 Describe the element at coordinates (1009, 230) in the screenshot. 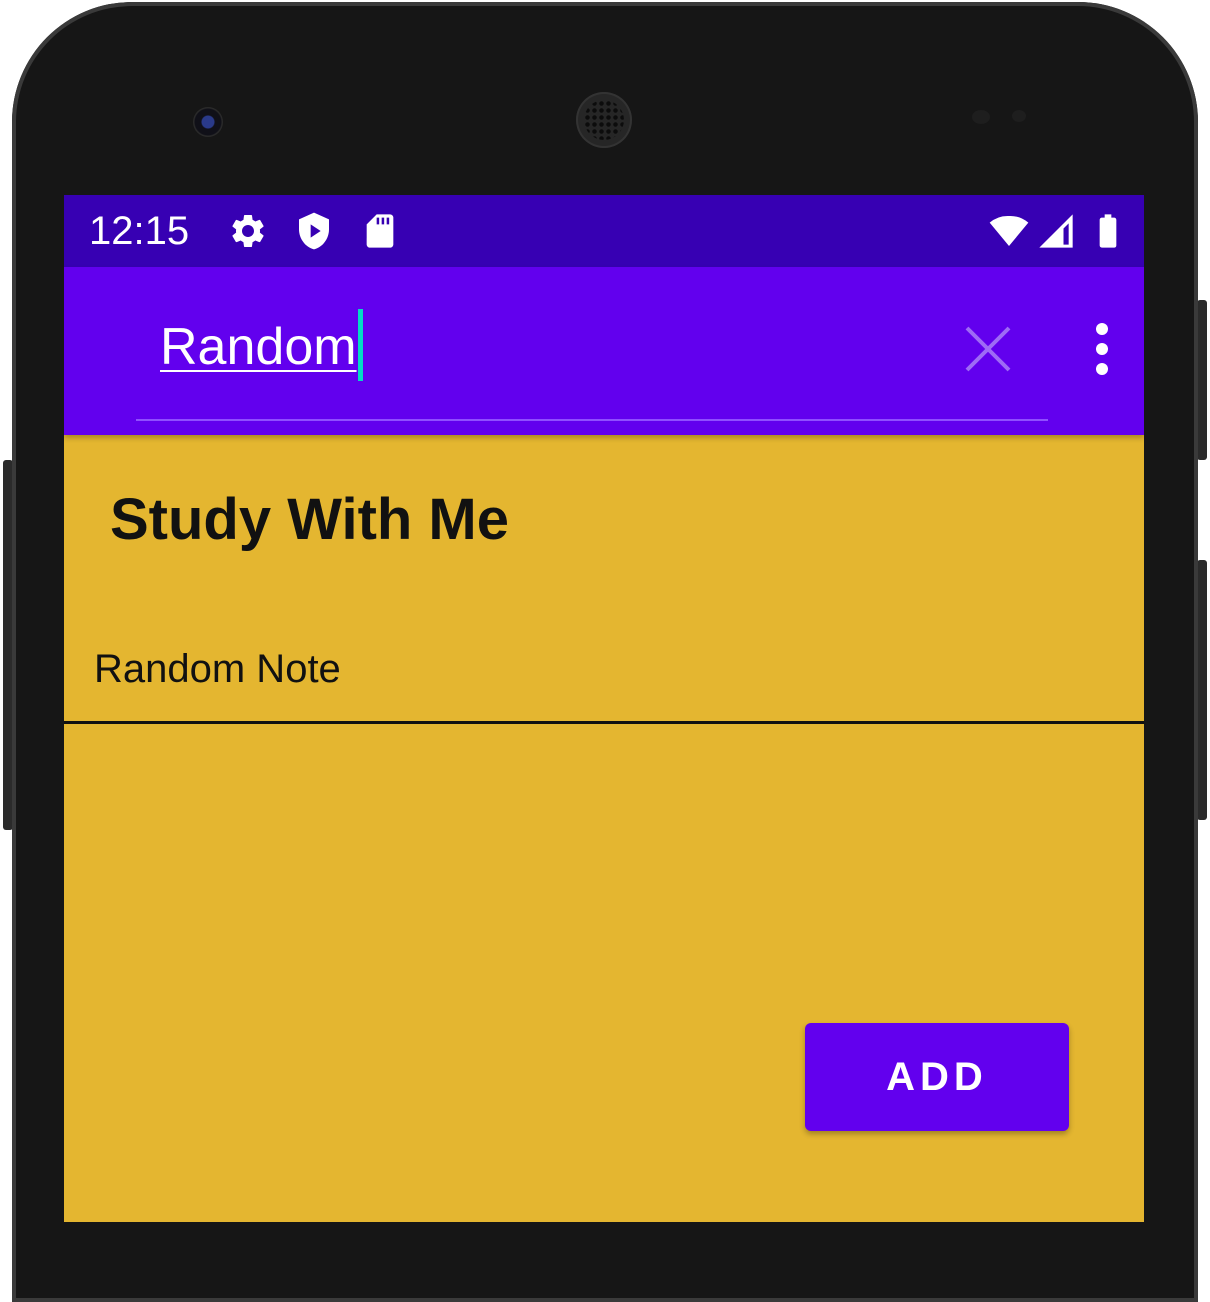

I see `wifi-icon` at that location.